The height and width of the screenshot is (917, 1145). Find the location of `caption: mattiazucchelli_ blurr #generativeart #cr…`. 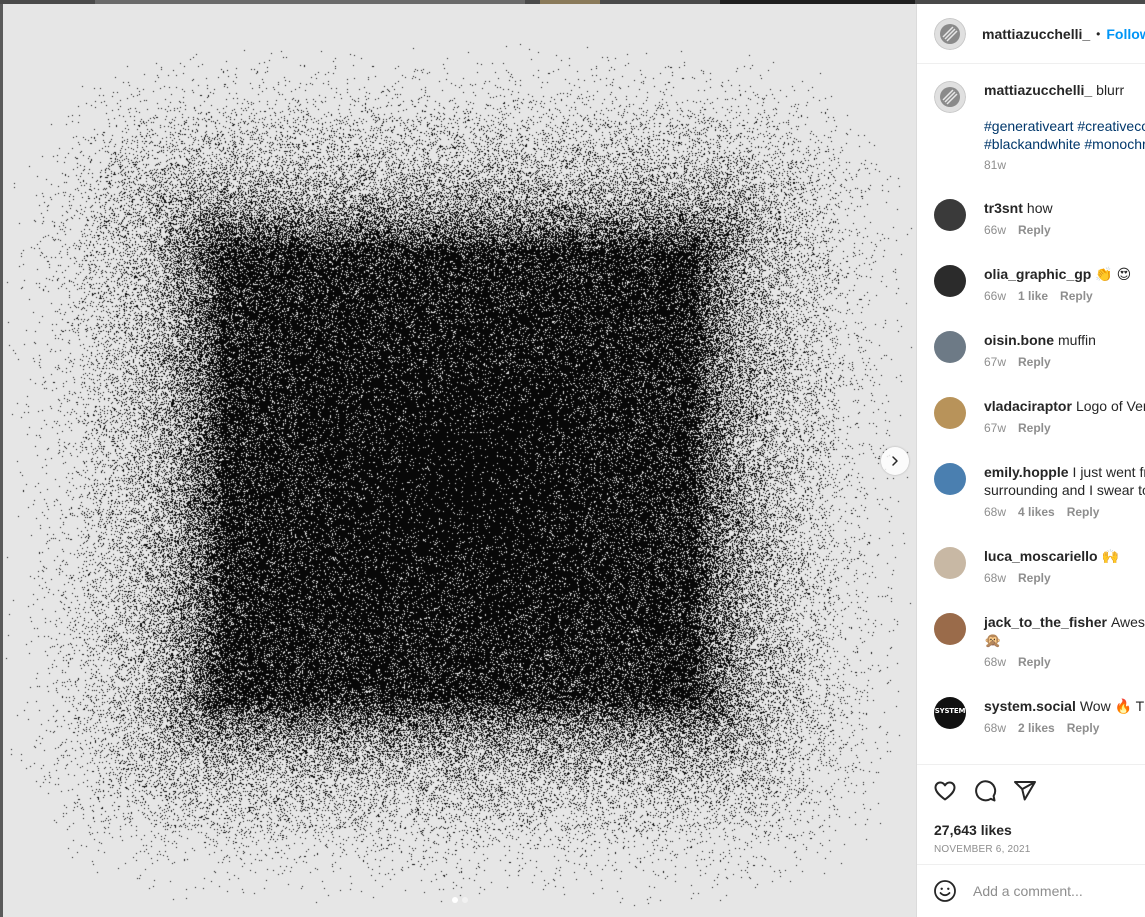

caption: mattiazucchelli_ blurr #generativeart #cr… is located at coordinates (1039, 126).